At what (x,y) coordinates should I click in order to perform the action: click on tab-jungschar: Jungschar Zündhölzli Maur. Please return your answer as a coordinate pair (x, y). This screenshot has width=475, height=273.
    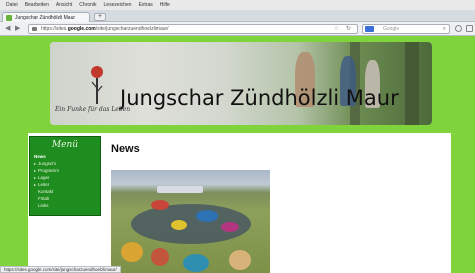
    Looking at the image, I should click on (46, 17).